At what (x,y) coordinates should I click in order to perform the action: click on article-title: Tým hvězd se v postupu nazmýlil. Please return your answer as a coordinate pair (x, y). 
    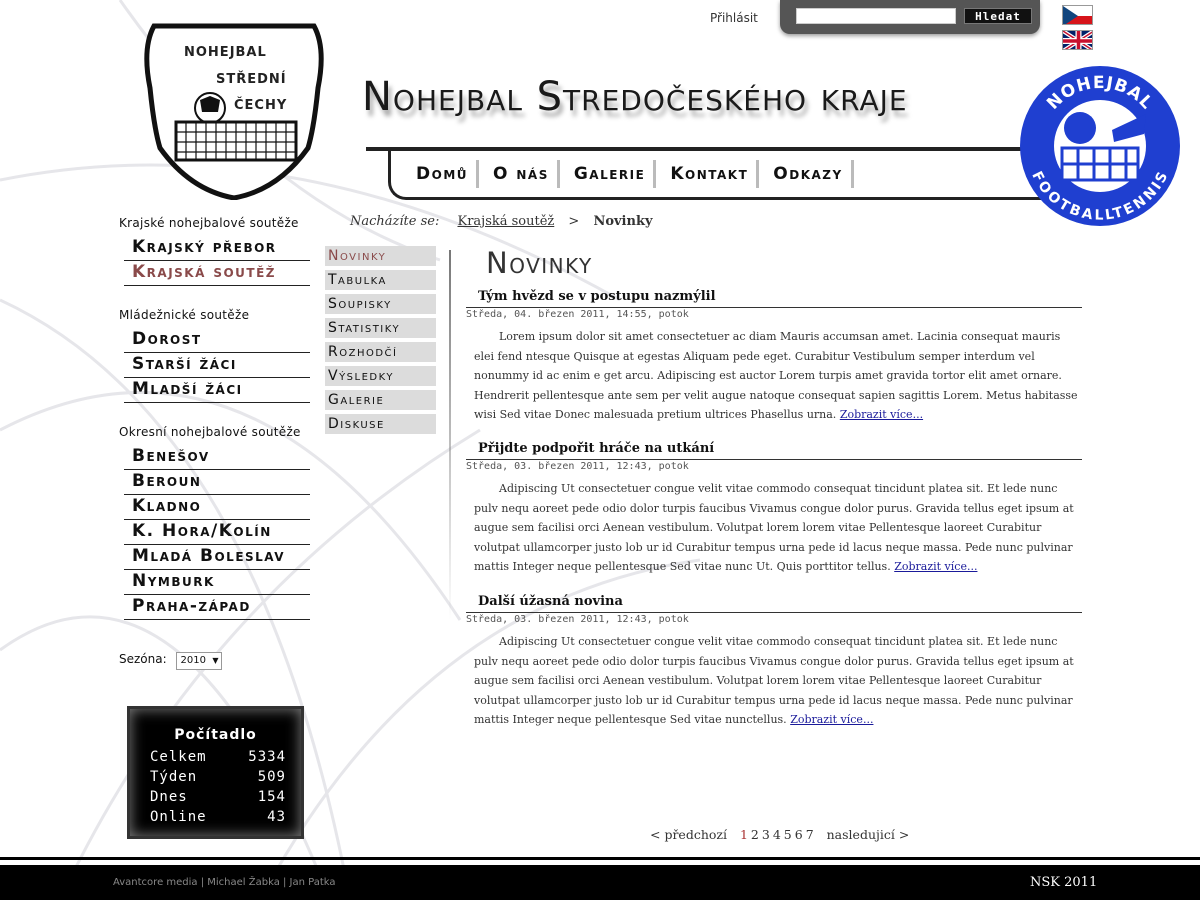
    Looking at the image, I should click on (774, 298).